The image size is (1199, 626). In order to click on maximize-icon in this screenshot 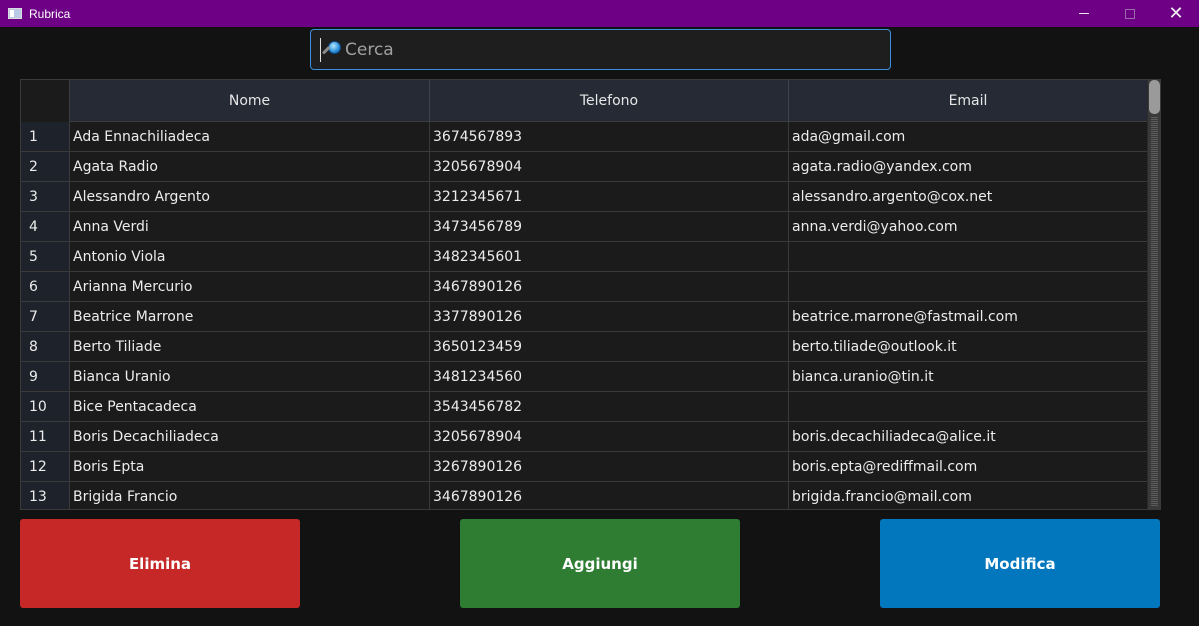, I will do `click(1130, 13)`.